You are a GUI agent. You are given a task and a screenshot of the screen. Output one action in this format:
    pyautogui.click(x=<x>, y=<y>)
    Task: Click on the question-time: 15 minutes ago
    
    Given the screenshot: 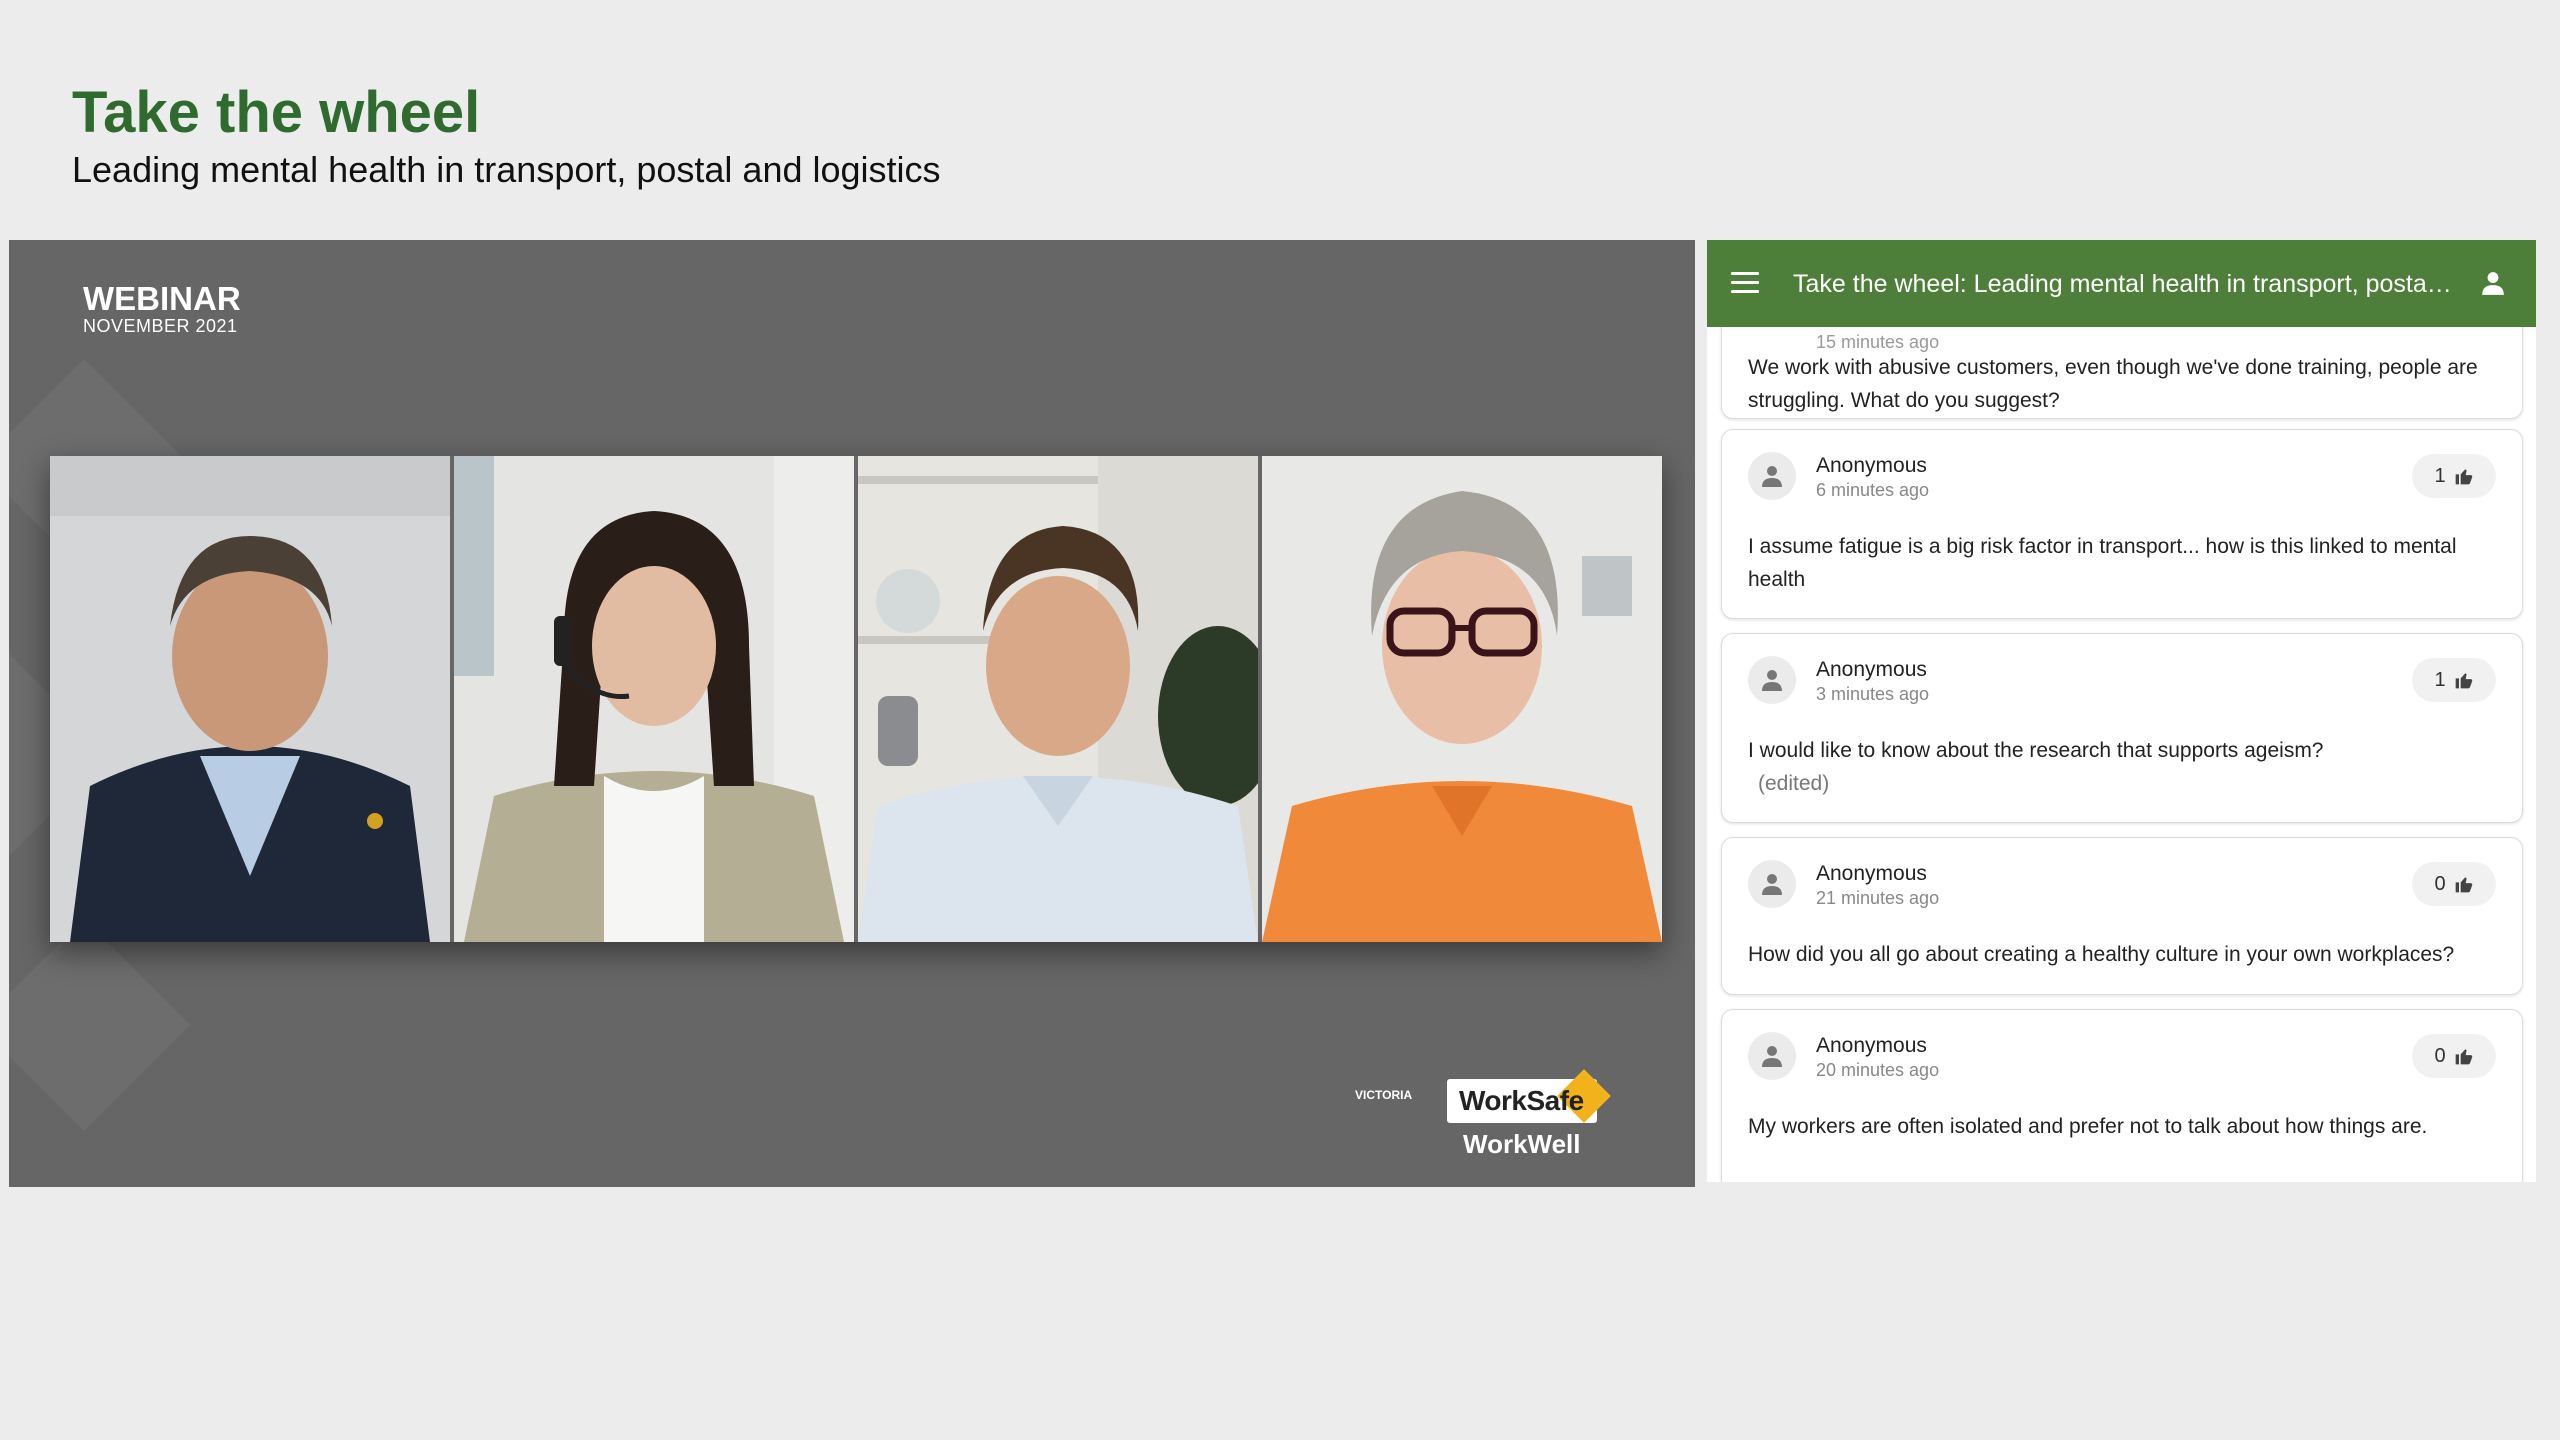 What is the action you would take?
    pyautogui.click(x=1878, y=342)
    